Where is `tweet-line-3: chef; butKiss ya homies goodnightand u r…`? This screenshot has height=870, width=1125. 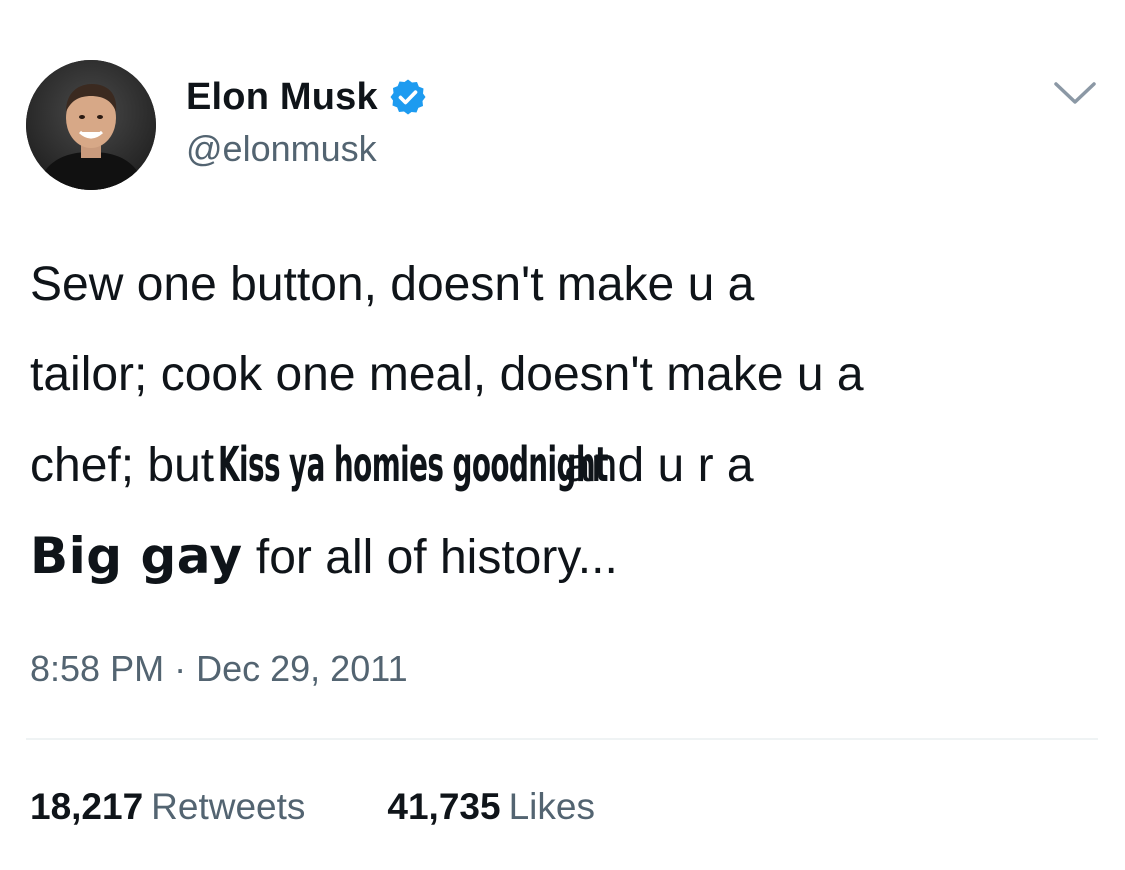
tweet-line-3: chef; butKiss ya homies goodnightand u r… is located at coordinates (570, 465).